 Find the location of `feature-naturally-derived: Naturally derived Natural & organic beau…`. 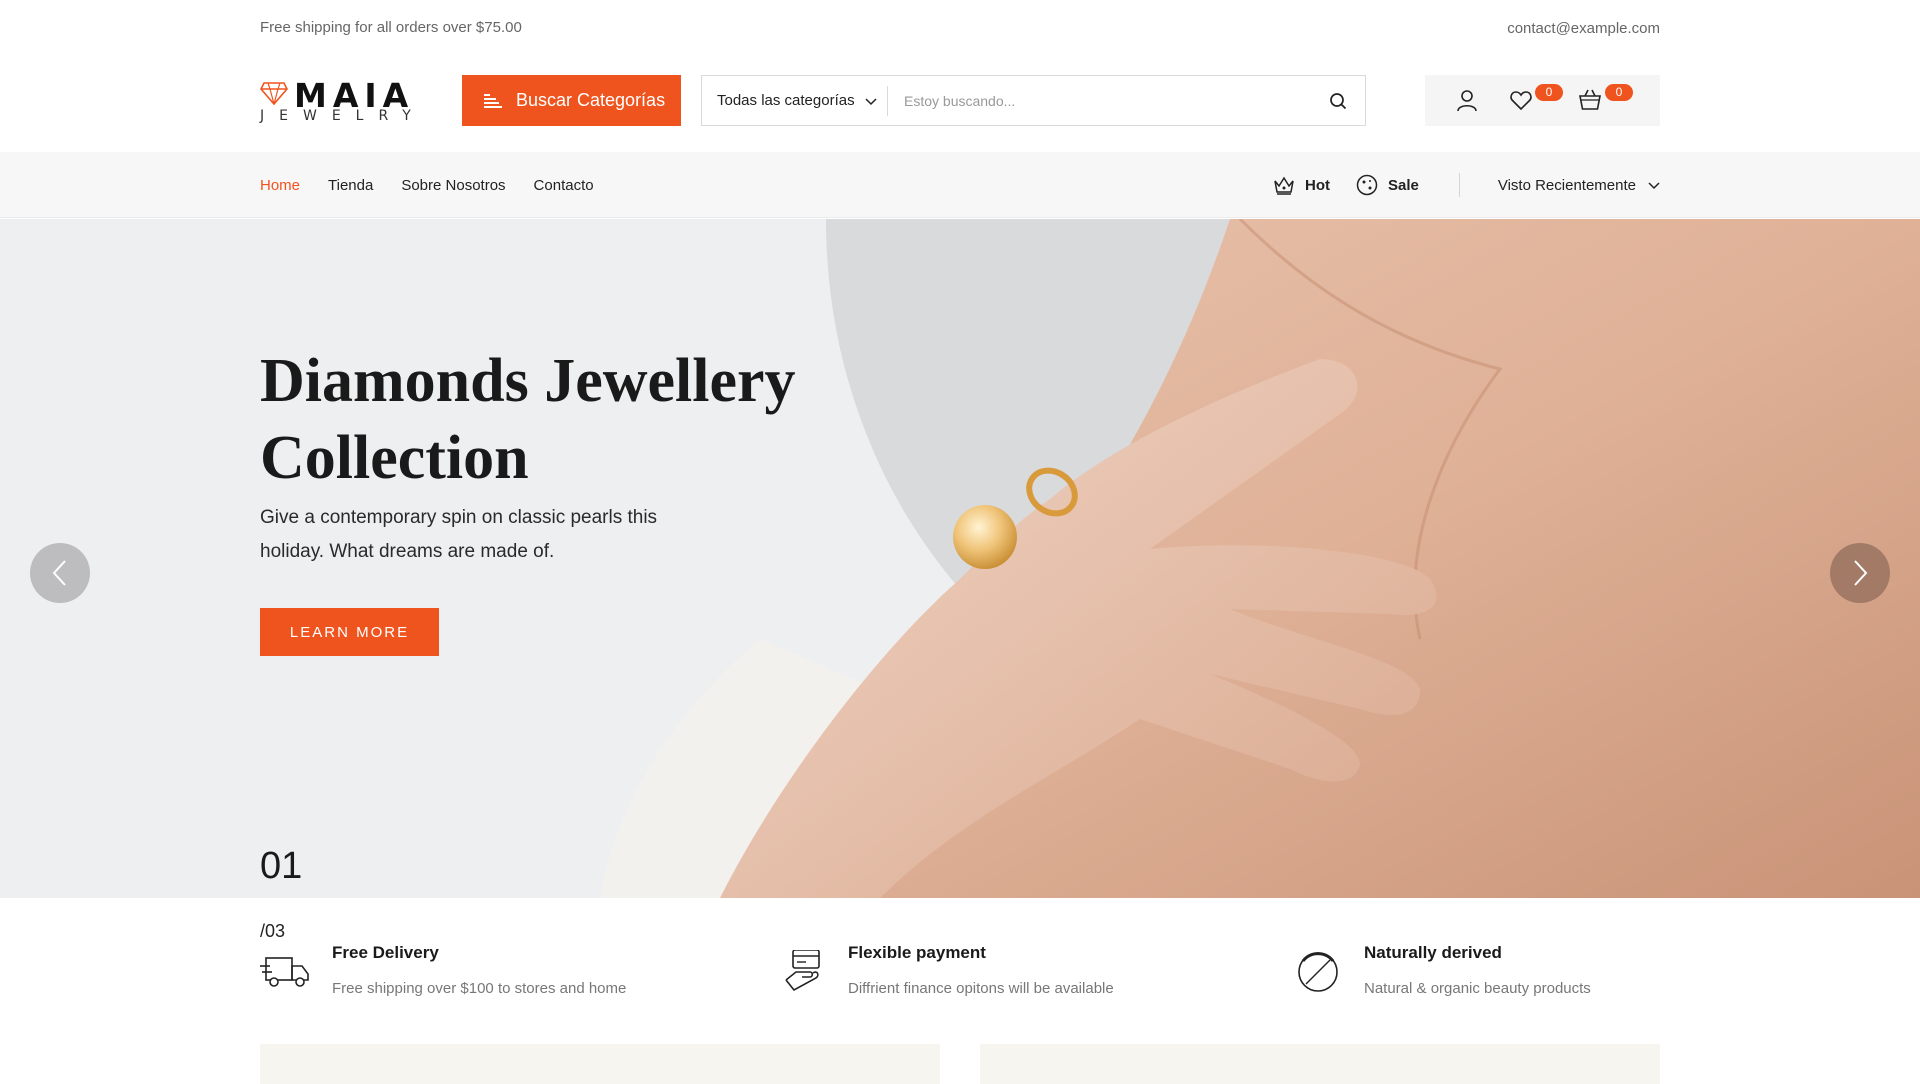

feature-naturally-derived: Naturally derived Natural & organic beau… is located at coordinates (1517, 970).